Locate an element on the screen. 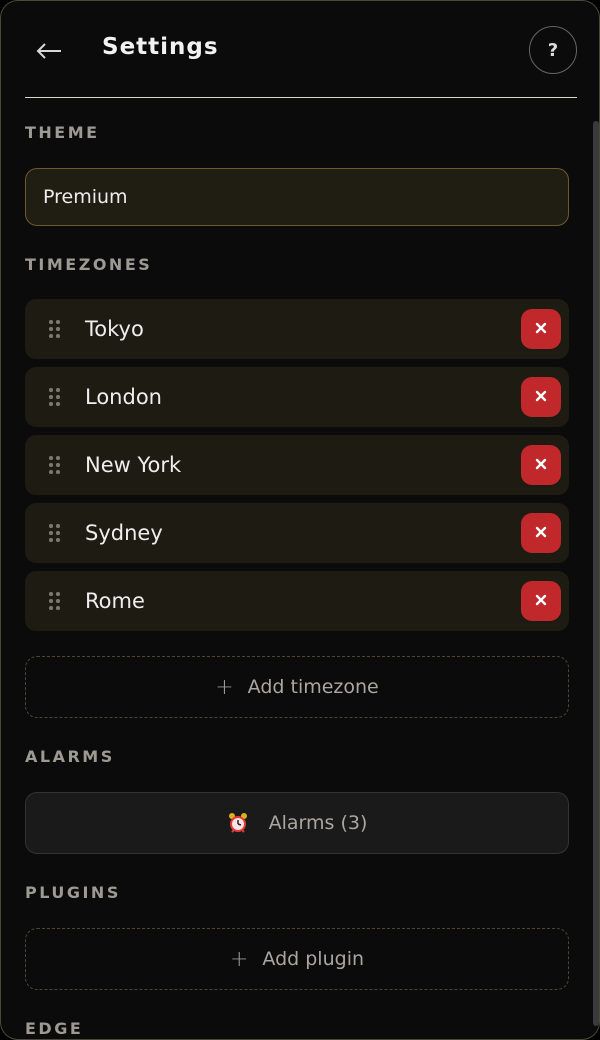 The image size is (600, 1040). alarms-section-label: ALARMS is located at coordinates (70, 756).